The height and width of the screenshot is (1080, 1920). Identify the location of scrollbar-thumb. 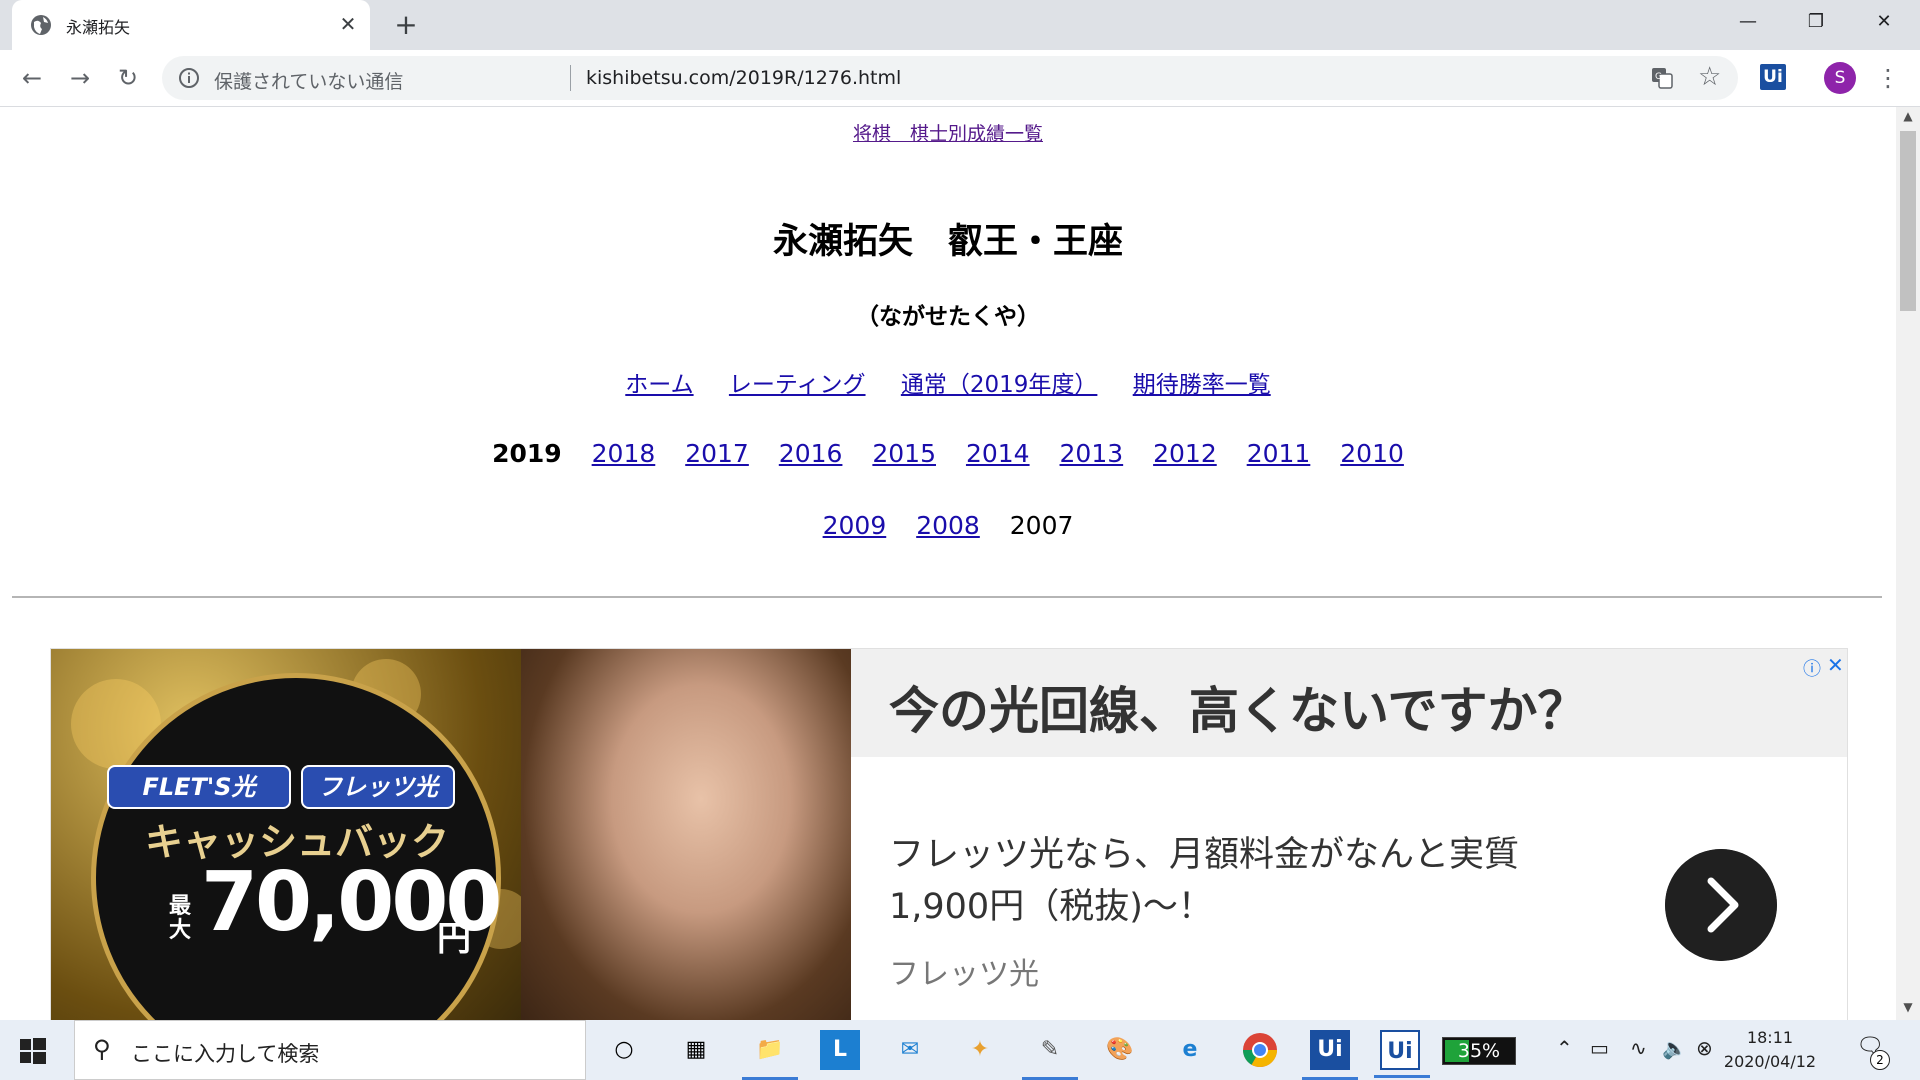
(1908, 221).